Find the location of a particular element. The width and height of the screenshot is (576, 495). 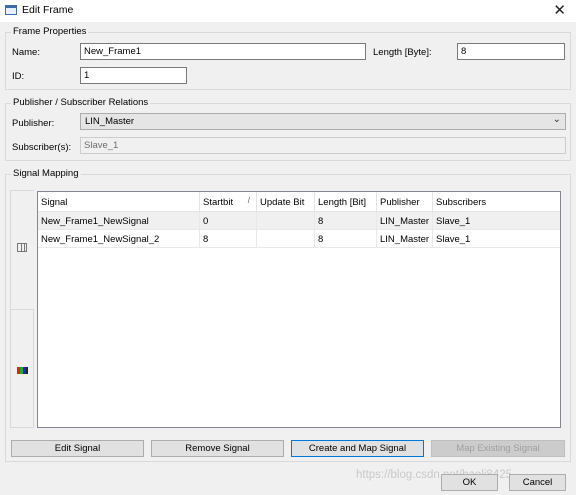

frame-properties-title: Frame Properties is located at coordinates (50, 31).